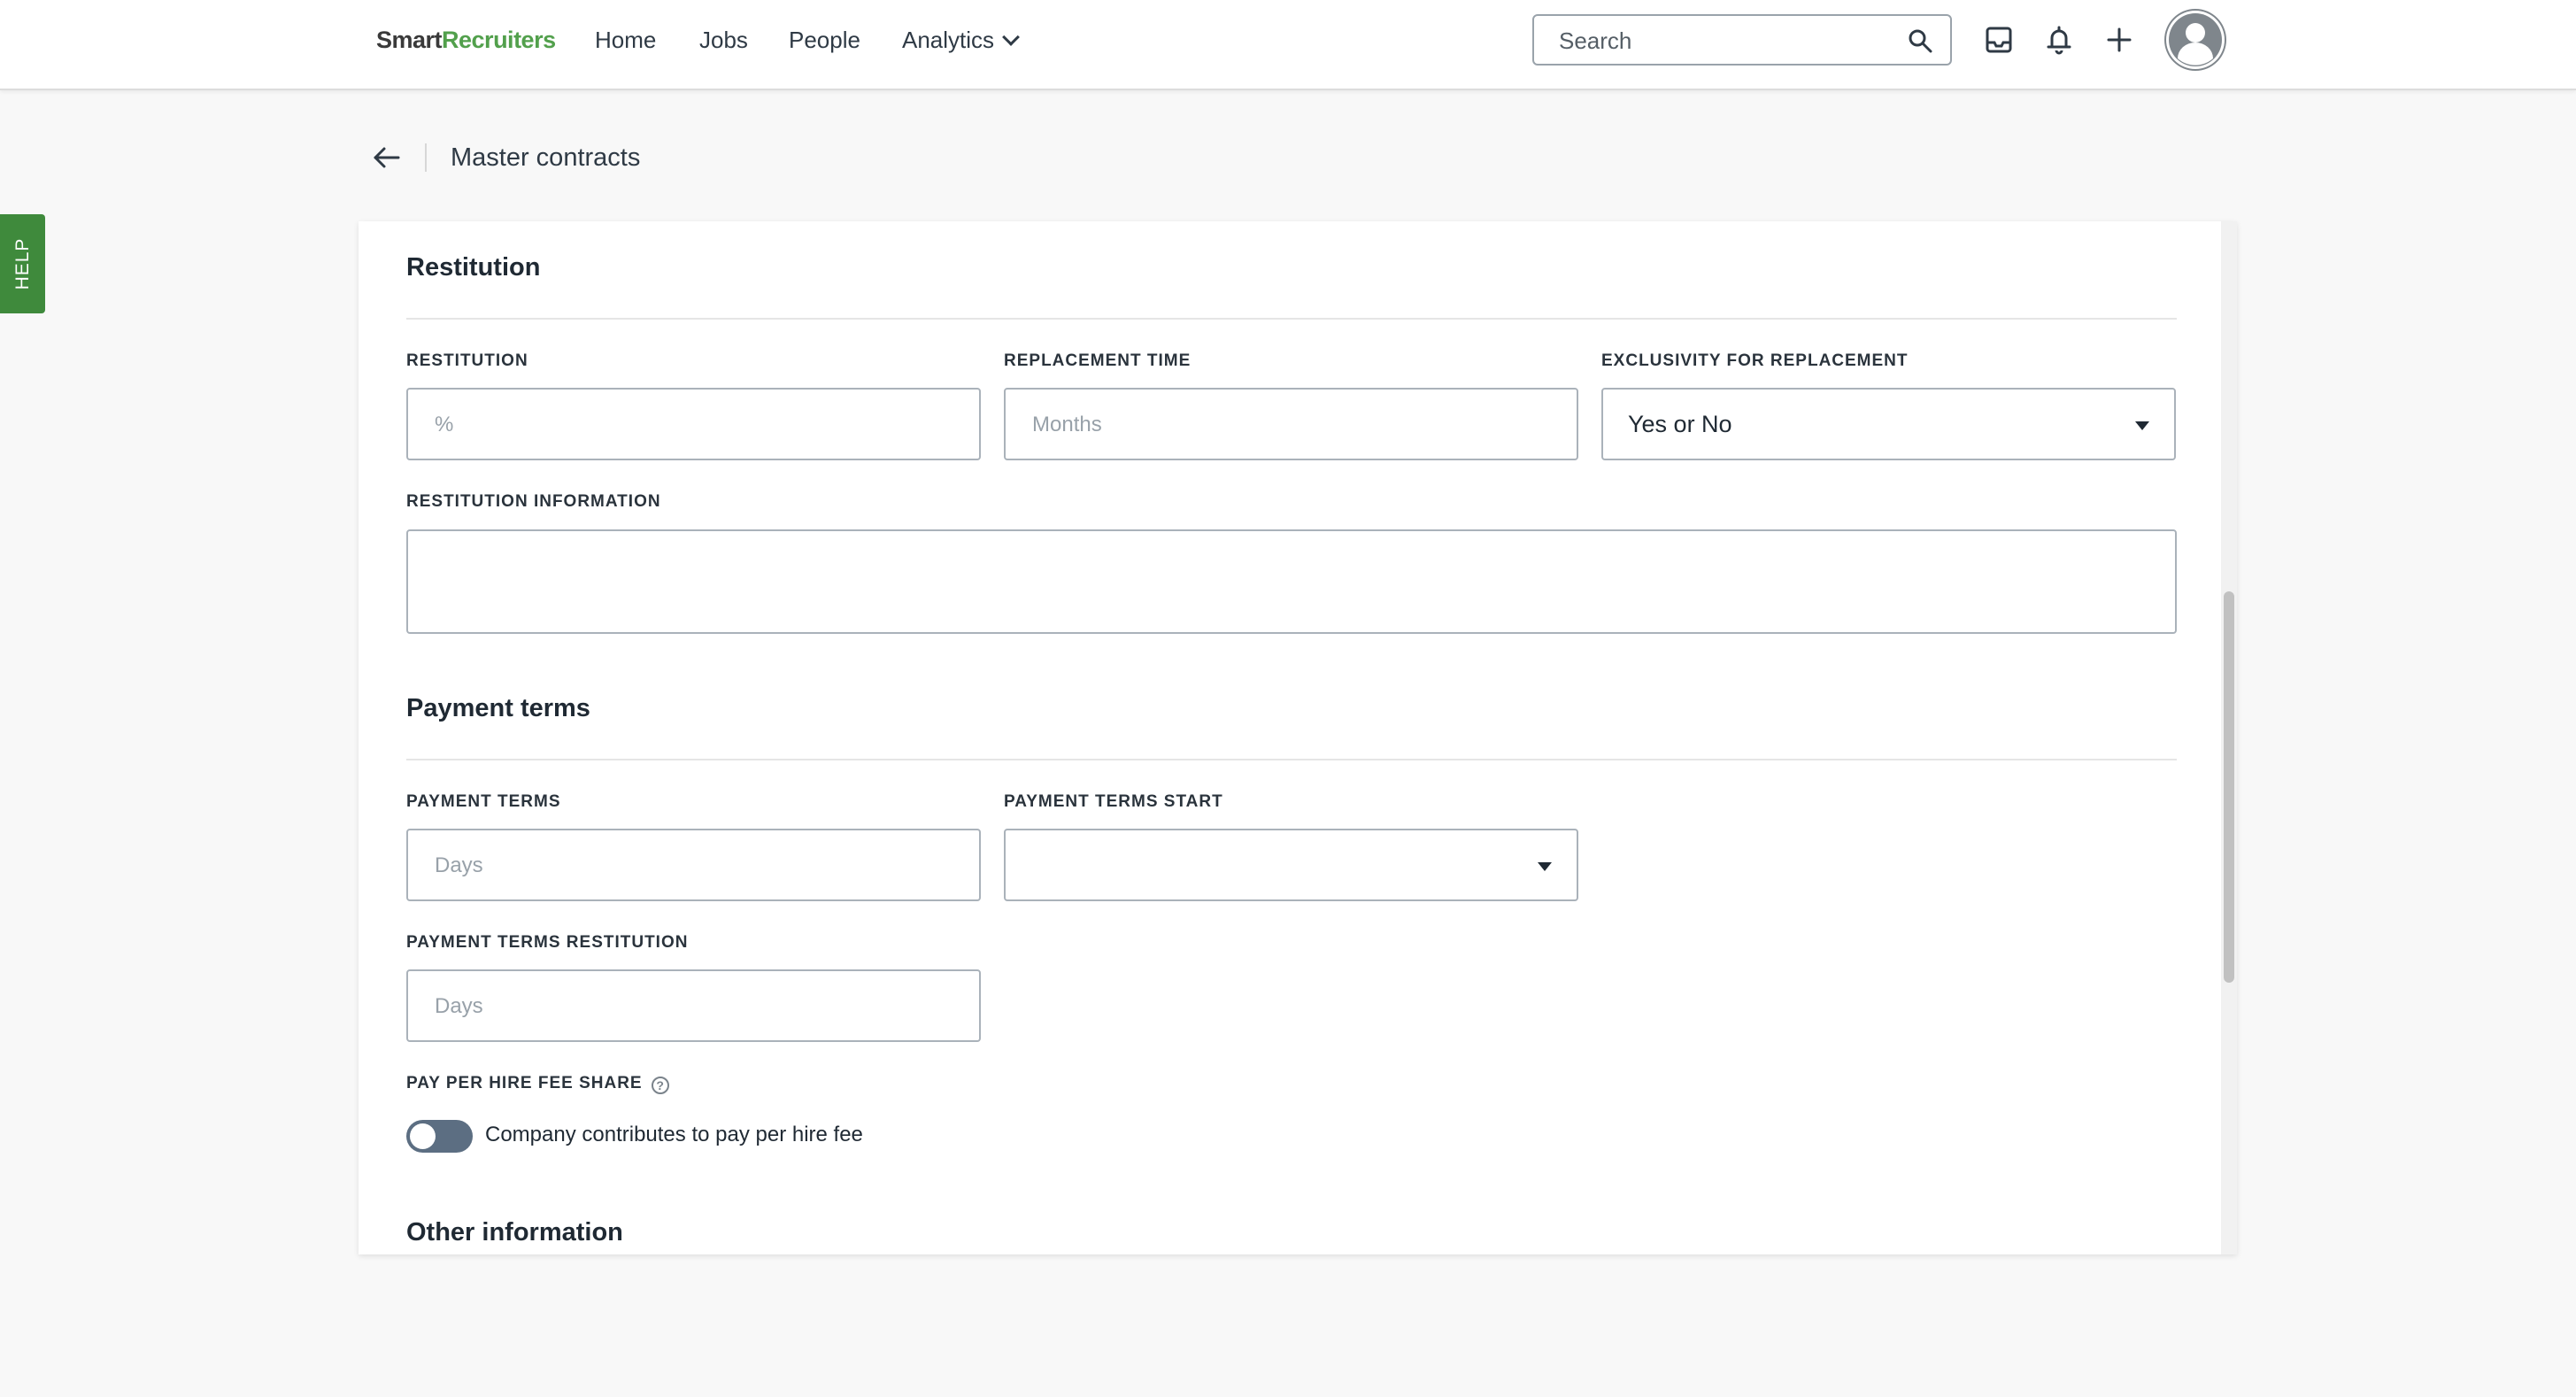  I want to click on toggle-knob, so click(423, 1136).